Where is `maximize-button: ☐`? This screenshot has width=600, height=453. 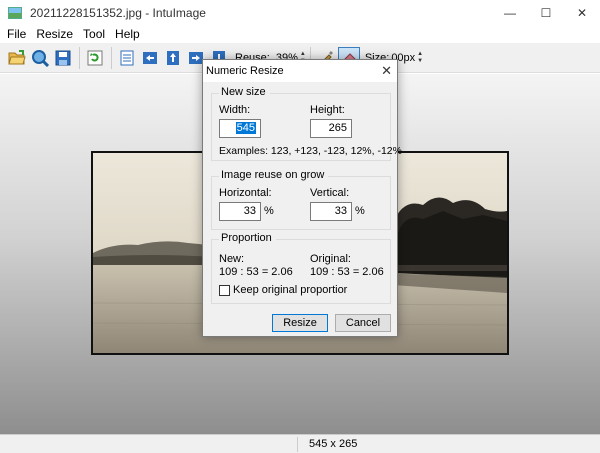 maximize-button: ☐ is located at coordinates (546, 12).